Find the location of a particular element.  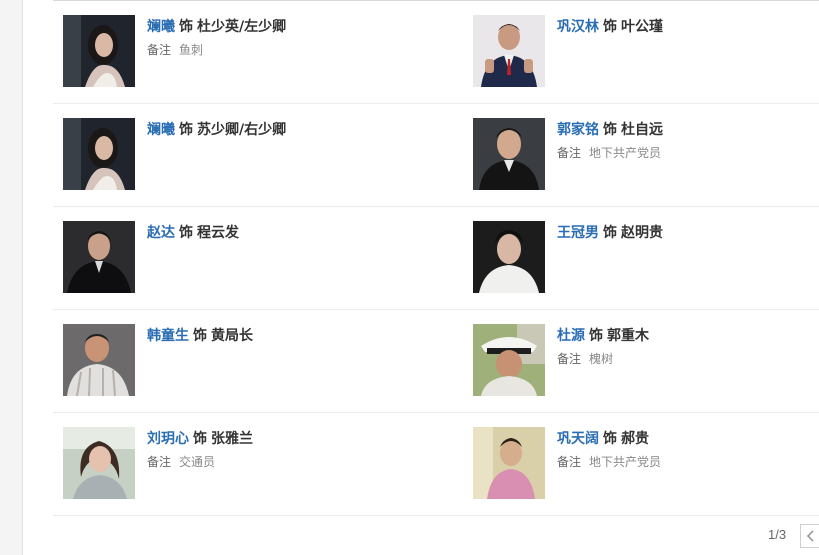

cast-line: 斓曦饰苏少卿/右少卿 is located at coordinates (282, 130).